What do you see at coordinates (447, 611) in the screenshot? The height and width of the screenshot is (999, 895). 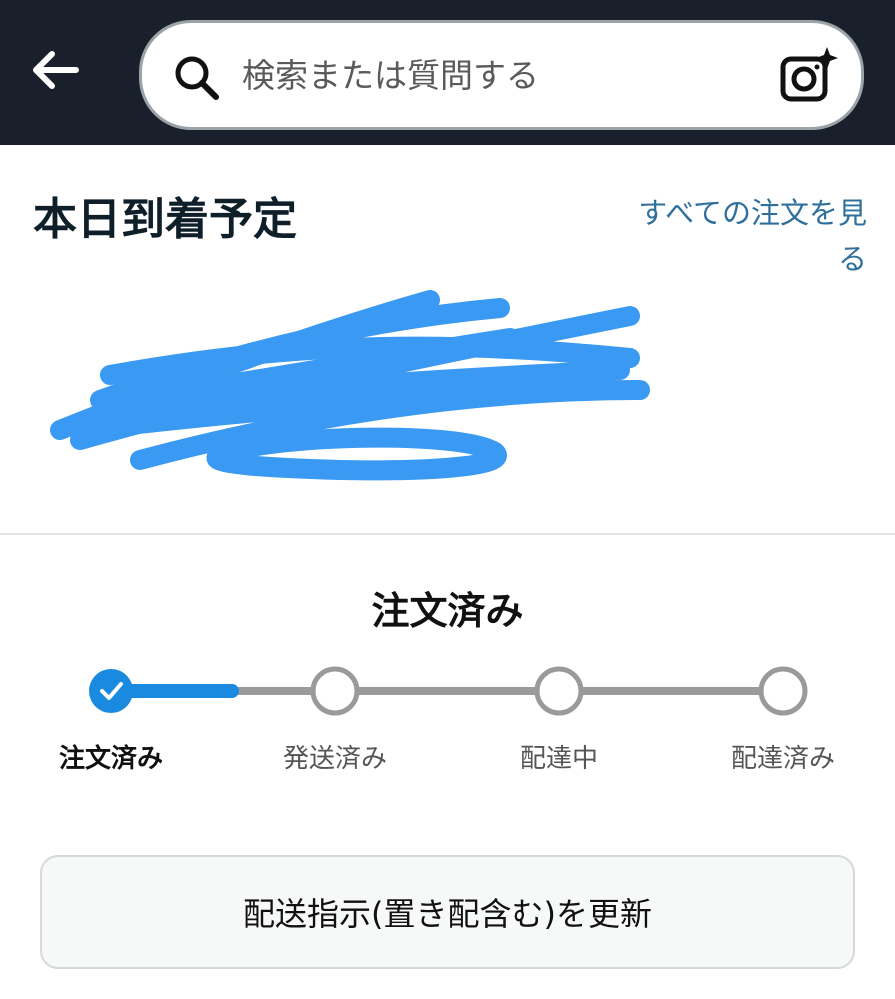 I see `order-status-title: 注文済み` at bounding box center [447, 611].